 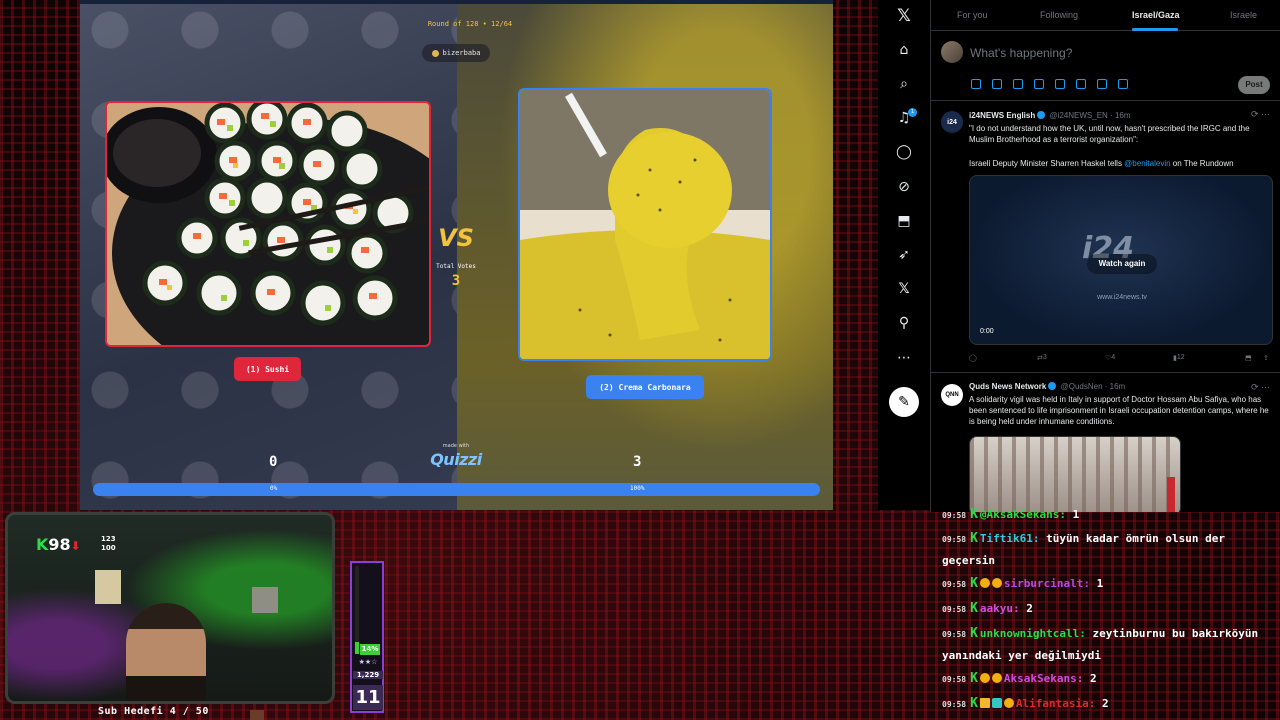 What do you see at coordinates (952, 122) in the screenshot?
I see `tweet-avatar: i24` at bounding box center [952, 122].